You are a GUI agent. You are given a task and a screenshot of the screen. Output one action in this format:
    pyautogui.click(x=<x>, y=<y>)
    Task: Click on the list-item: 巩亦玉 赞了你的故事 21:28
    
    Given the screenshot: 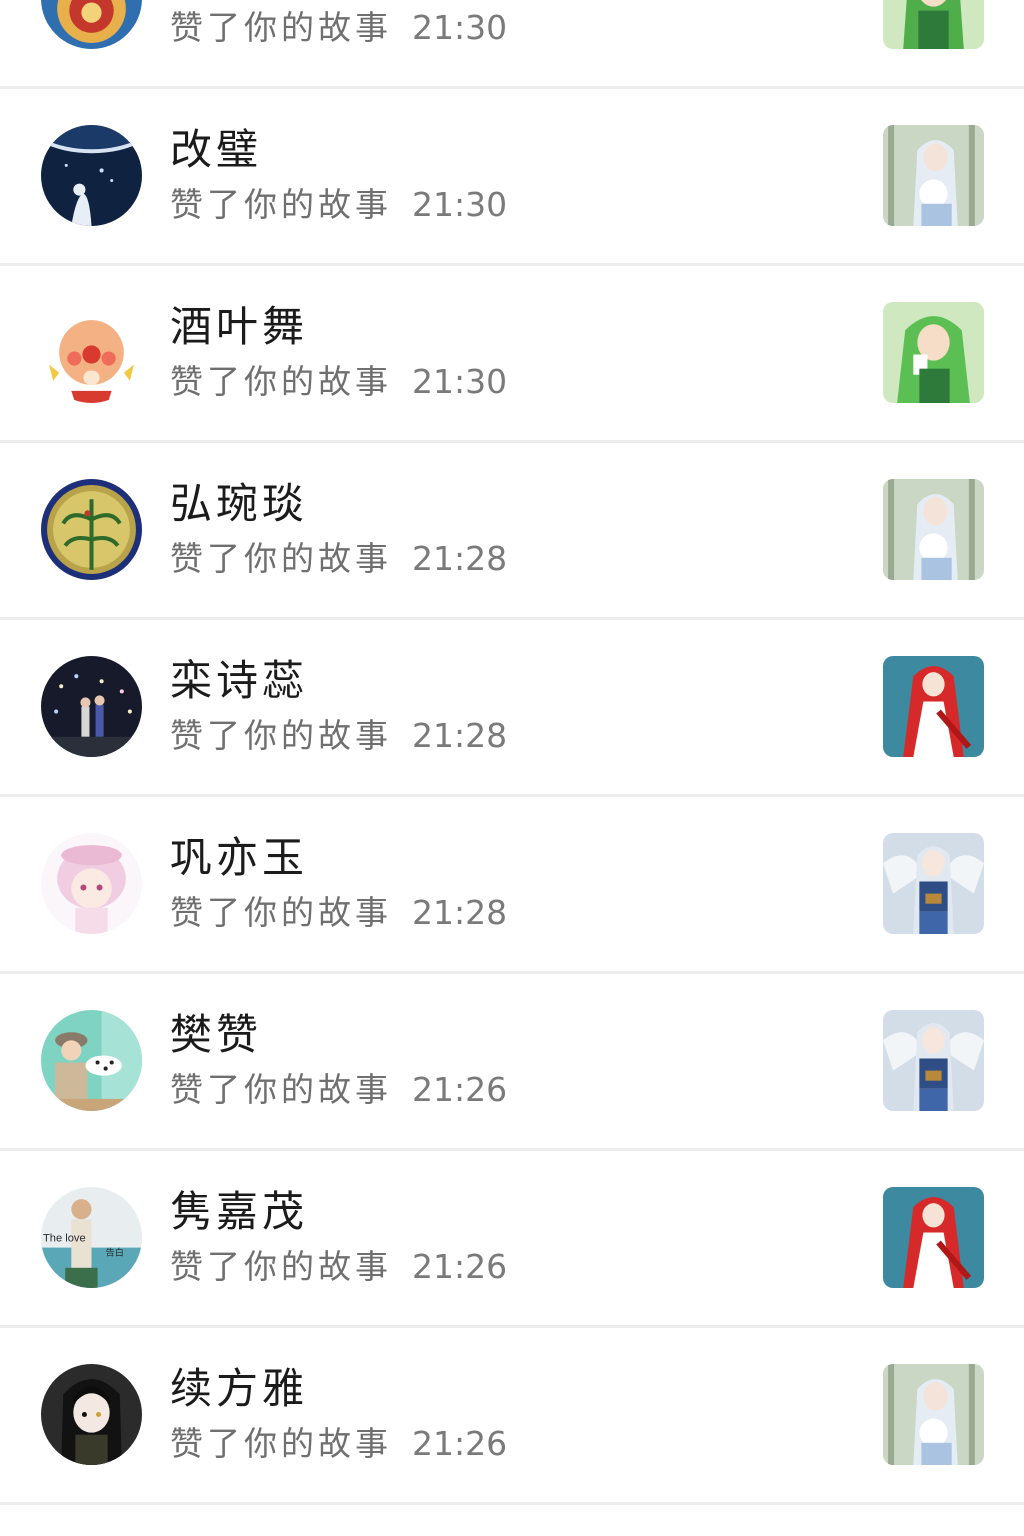 What is the action you would take?
    pyautogui.click(x=512, y=885)
    